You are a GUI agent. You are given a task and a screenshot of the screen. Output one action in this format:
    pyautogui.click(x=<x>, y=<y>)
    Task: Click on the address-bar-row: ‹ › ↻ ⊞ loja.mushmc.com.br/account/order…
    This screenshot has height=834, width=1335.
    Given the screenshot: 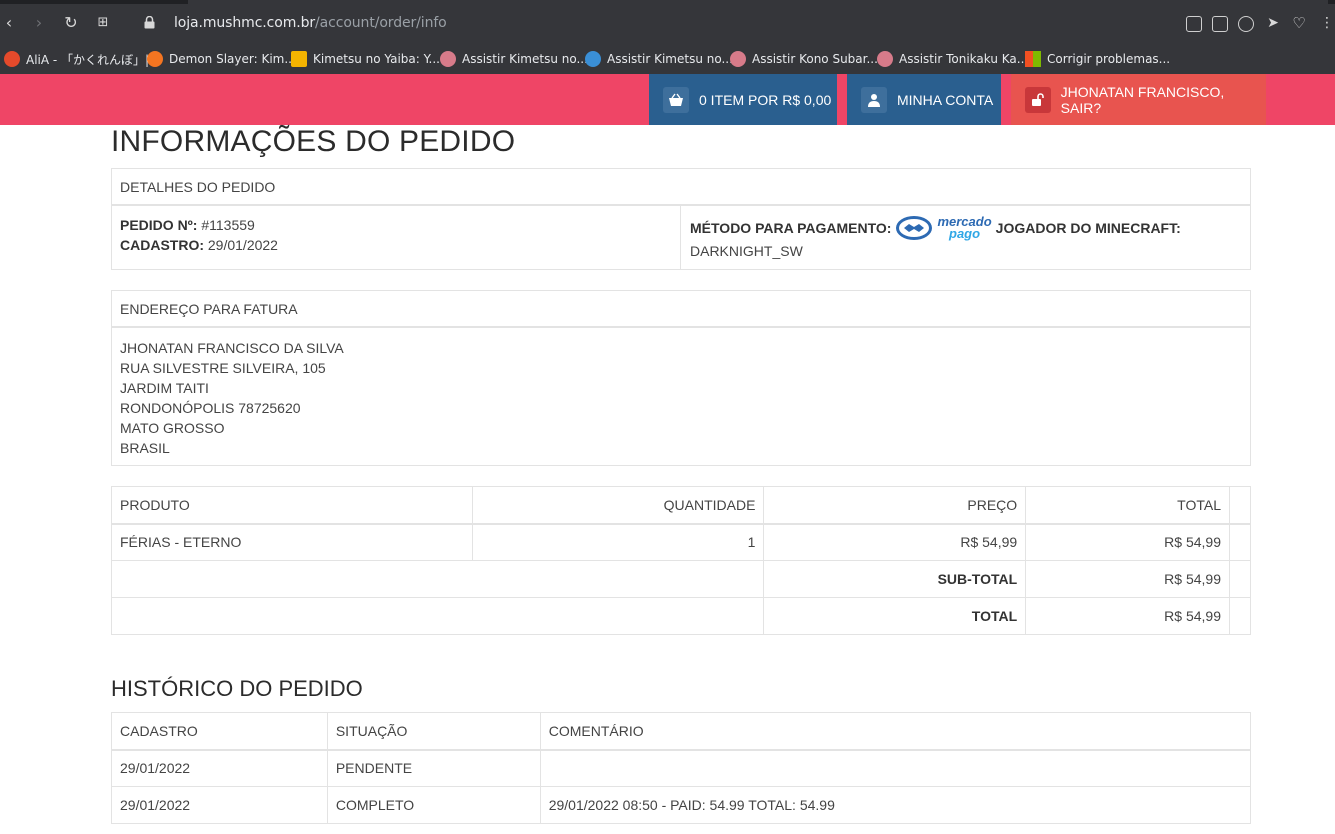 What is the action you would take?
    pyautogui.click(x=667, y=24)
    